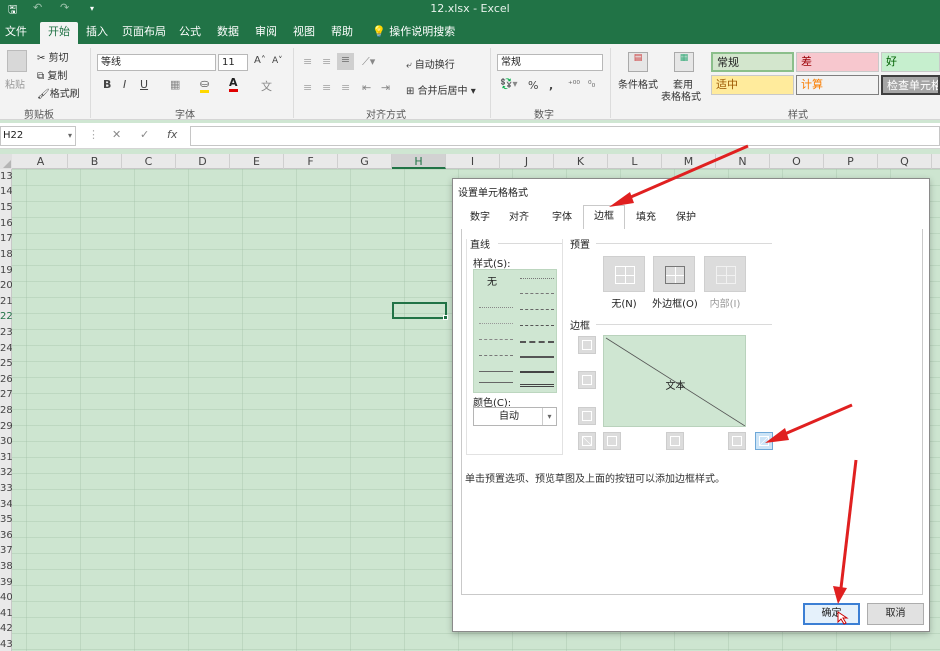 This screenshot has height=651, width=940. Describe the element at coordinates (679, 175) in the screenshot. I see `arrow-to-border-tab` at that location.